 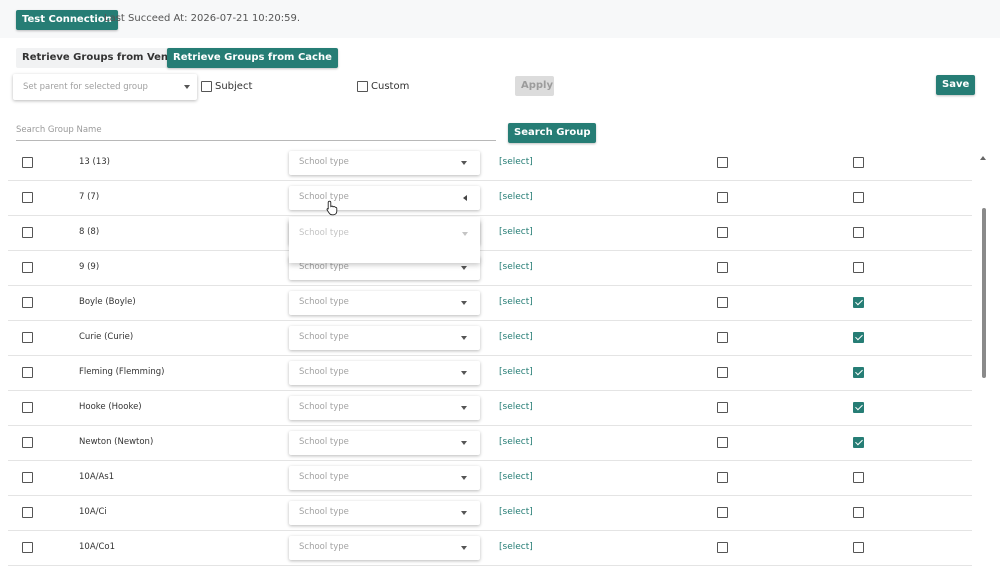 I want to click on search-group-button: Search Group, so click(x=552, y=133).